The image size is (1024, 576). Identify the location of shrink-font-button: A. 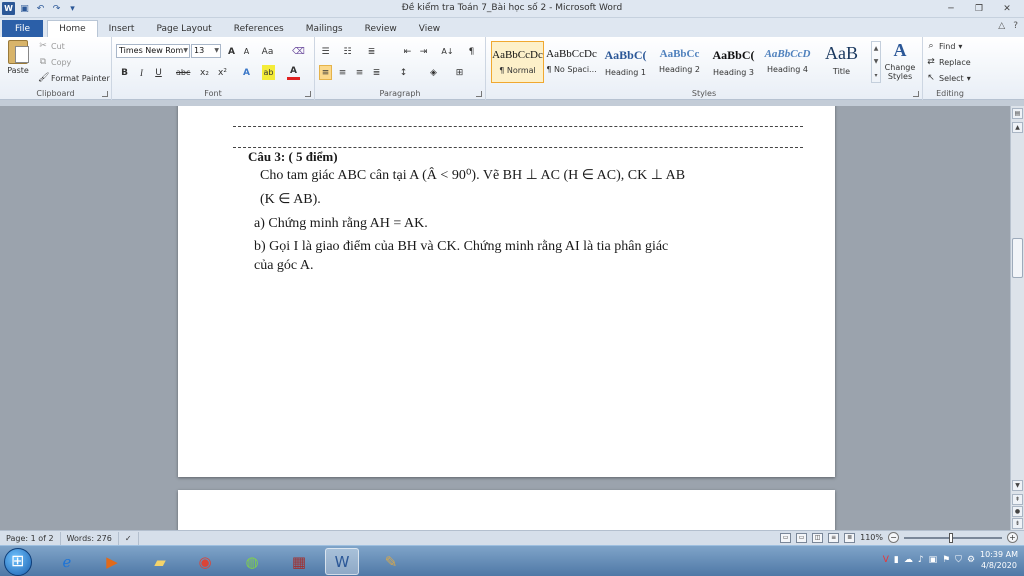
(246, 51).